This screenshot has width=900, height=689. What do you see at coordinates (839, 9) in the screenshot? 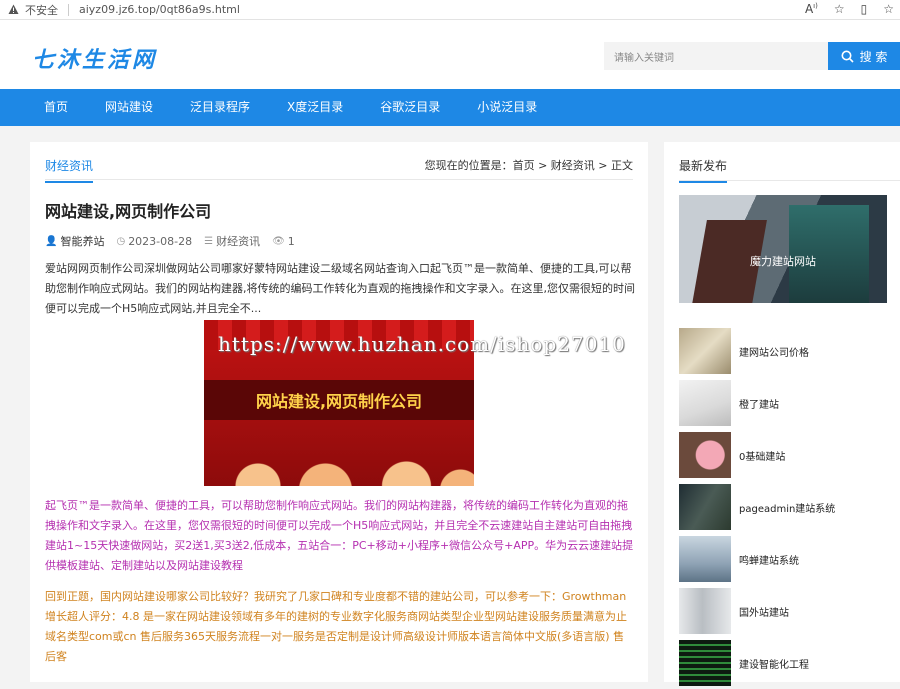
I see `favorite-star-icon: ☆` at bounding box center [839, 9].